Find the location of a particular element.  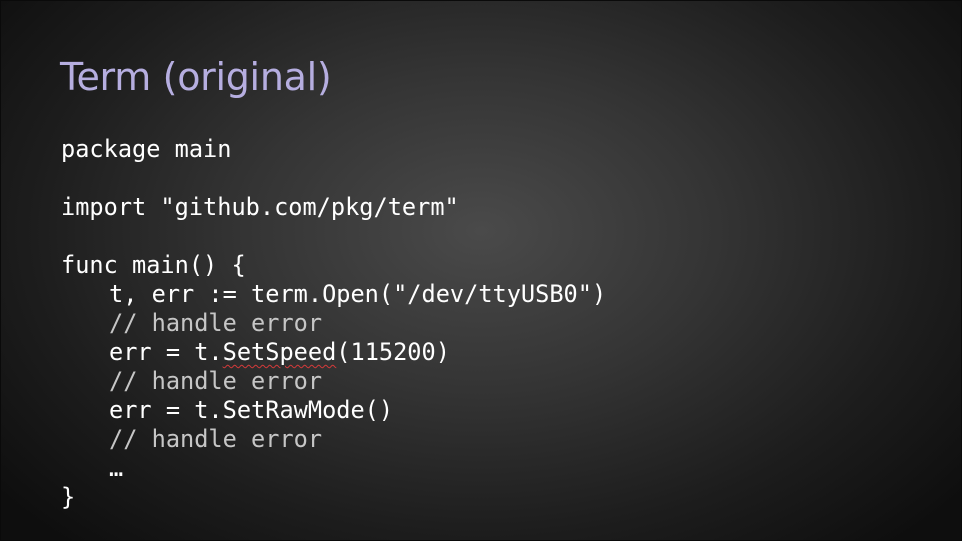

code-line-import: import "github.com/pkg/term" is located at coordinates (260, 207).